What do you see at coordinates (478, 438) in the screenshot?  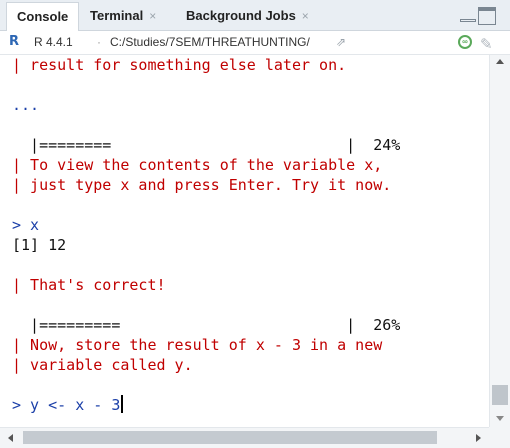 I see `scroll-right-arrow-icon` at bounding box center [478, 438].